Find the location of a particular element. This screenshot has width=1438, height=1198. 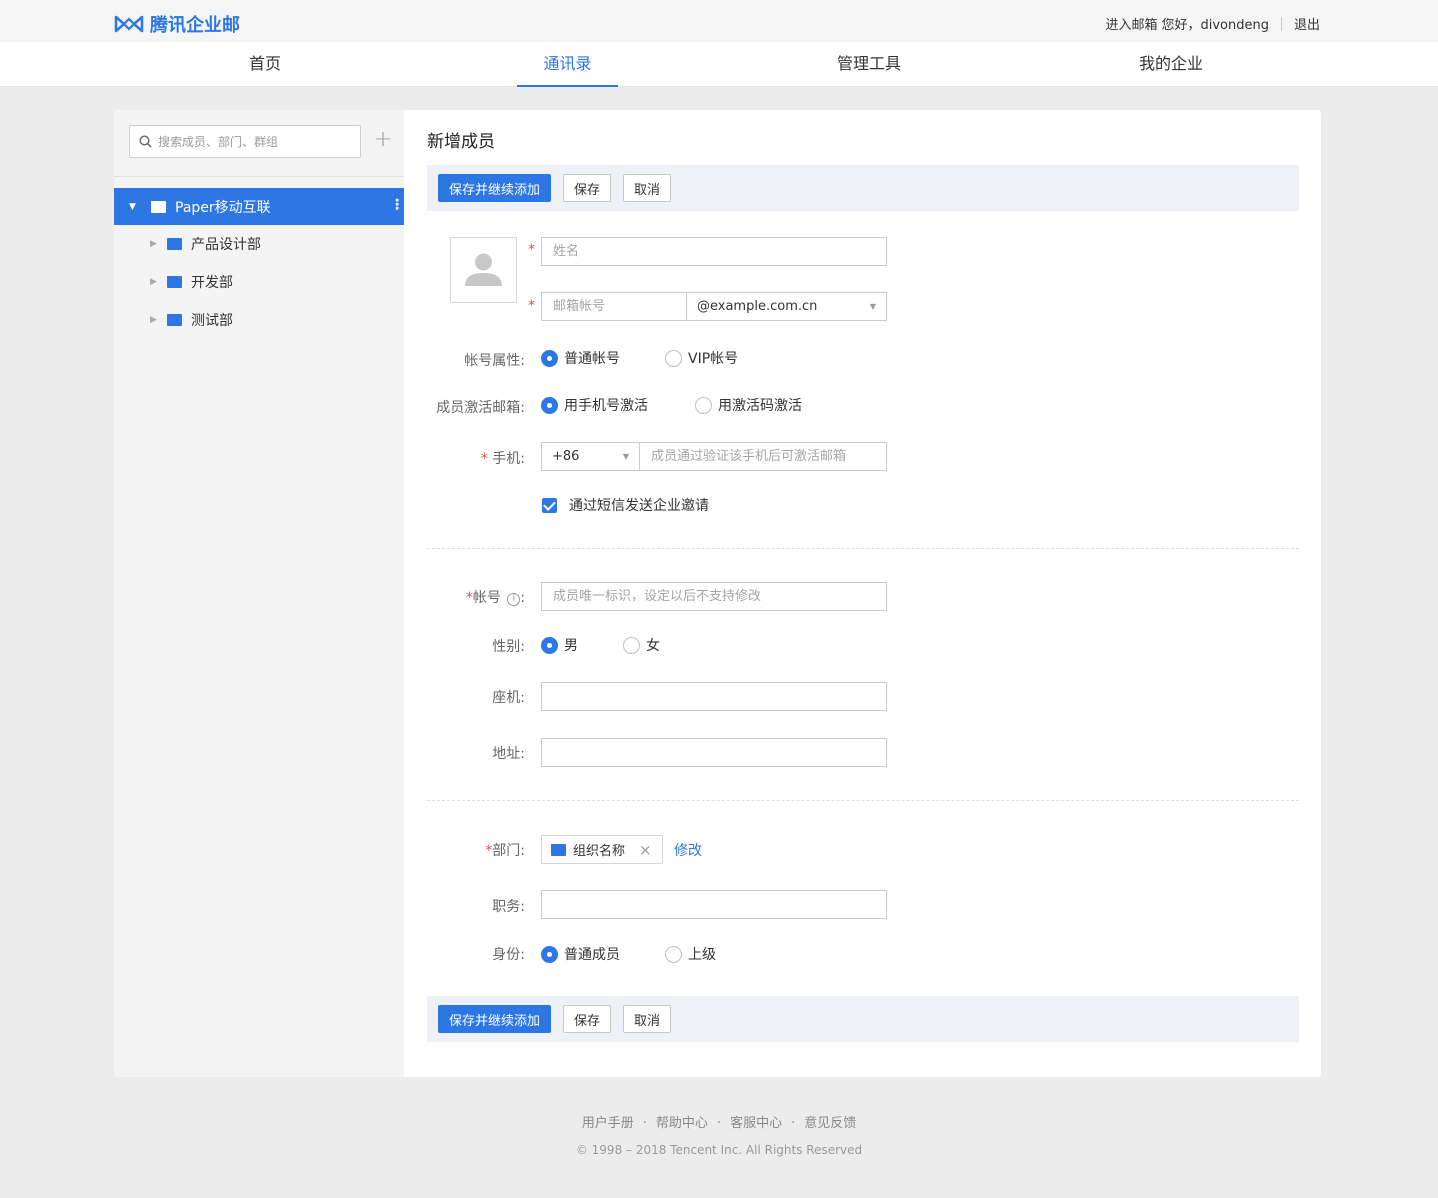

checkbox-checked-icon is located at coordinates (549, 505).